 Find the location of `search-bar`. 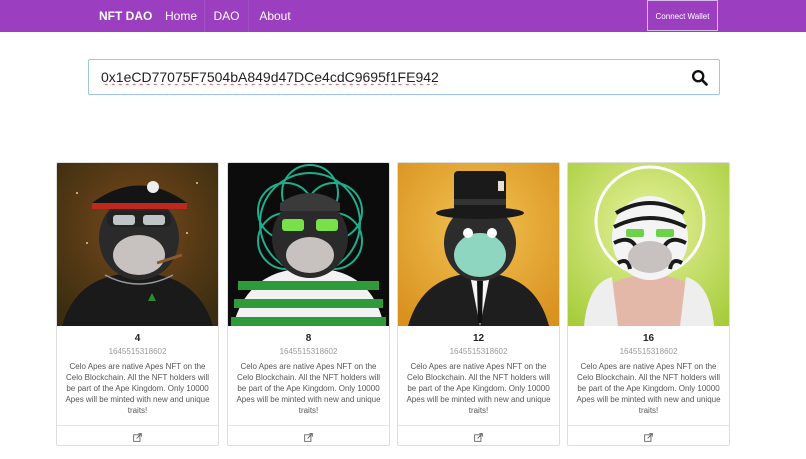

search-bar is located at coordinates (404, 77).